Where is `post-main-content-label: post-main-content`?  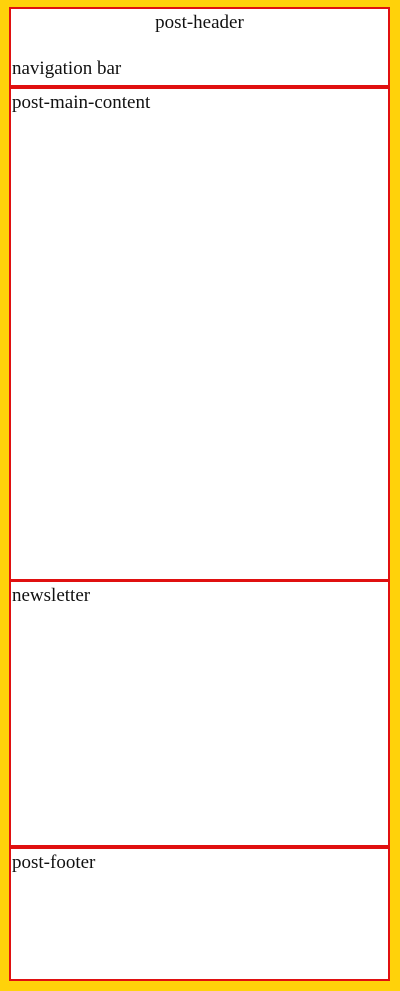 post-main-content-label: post-main-content is located at coordinates (81, 102).